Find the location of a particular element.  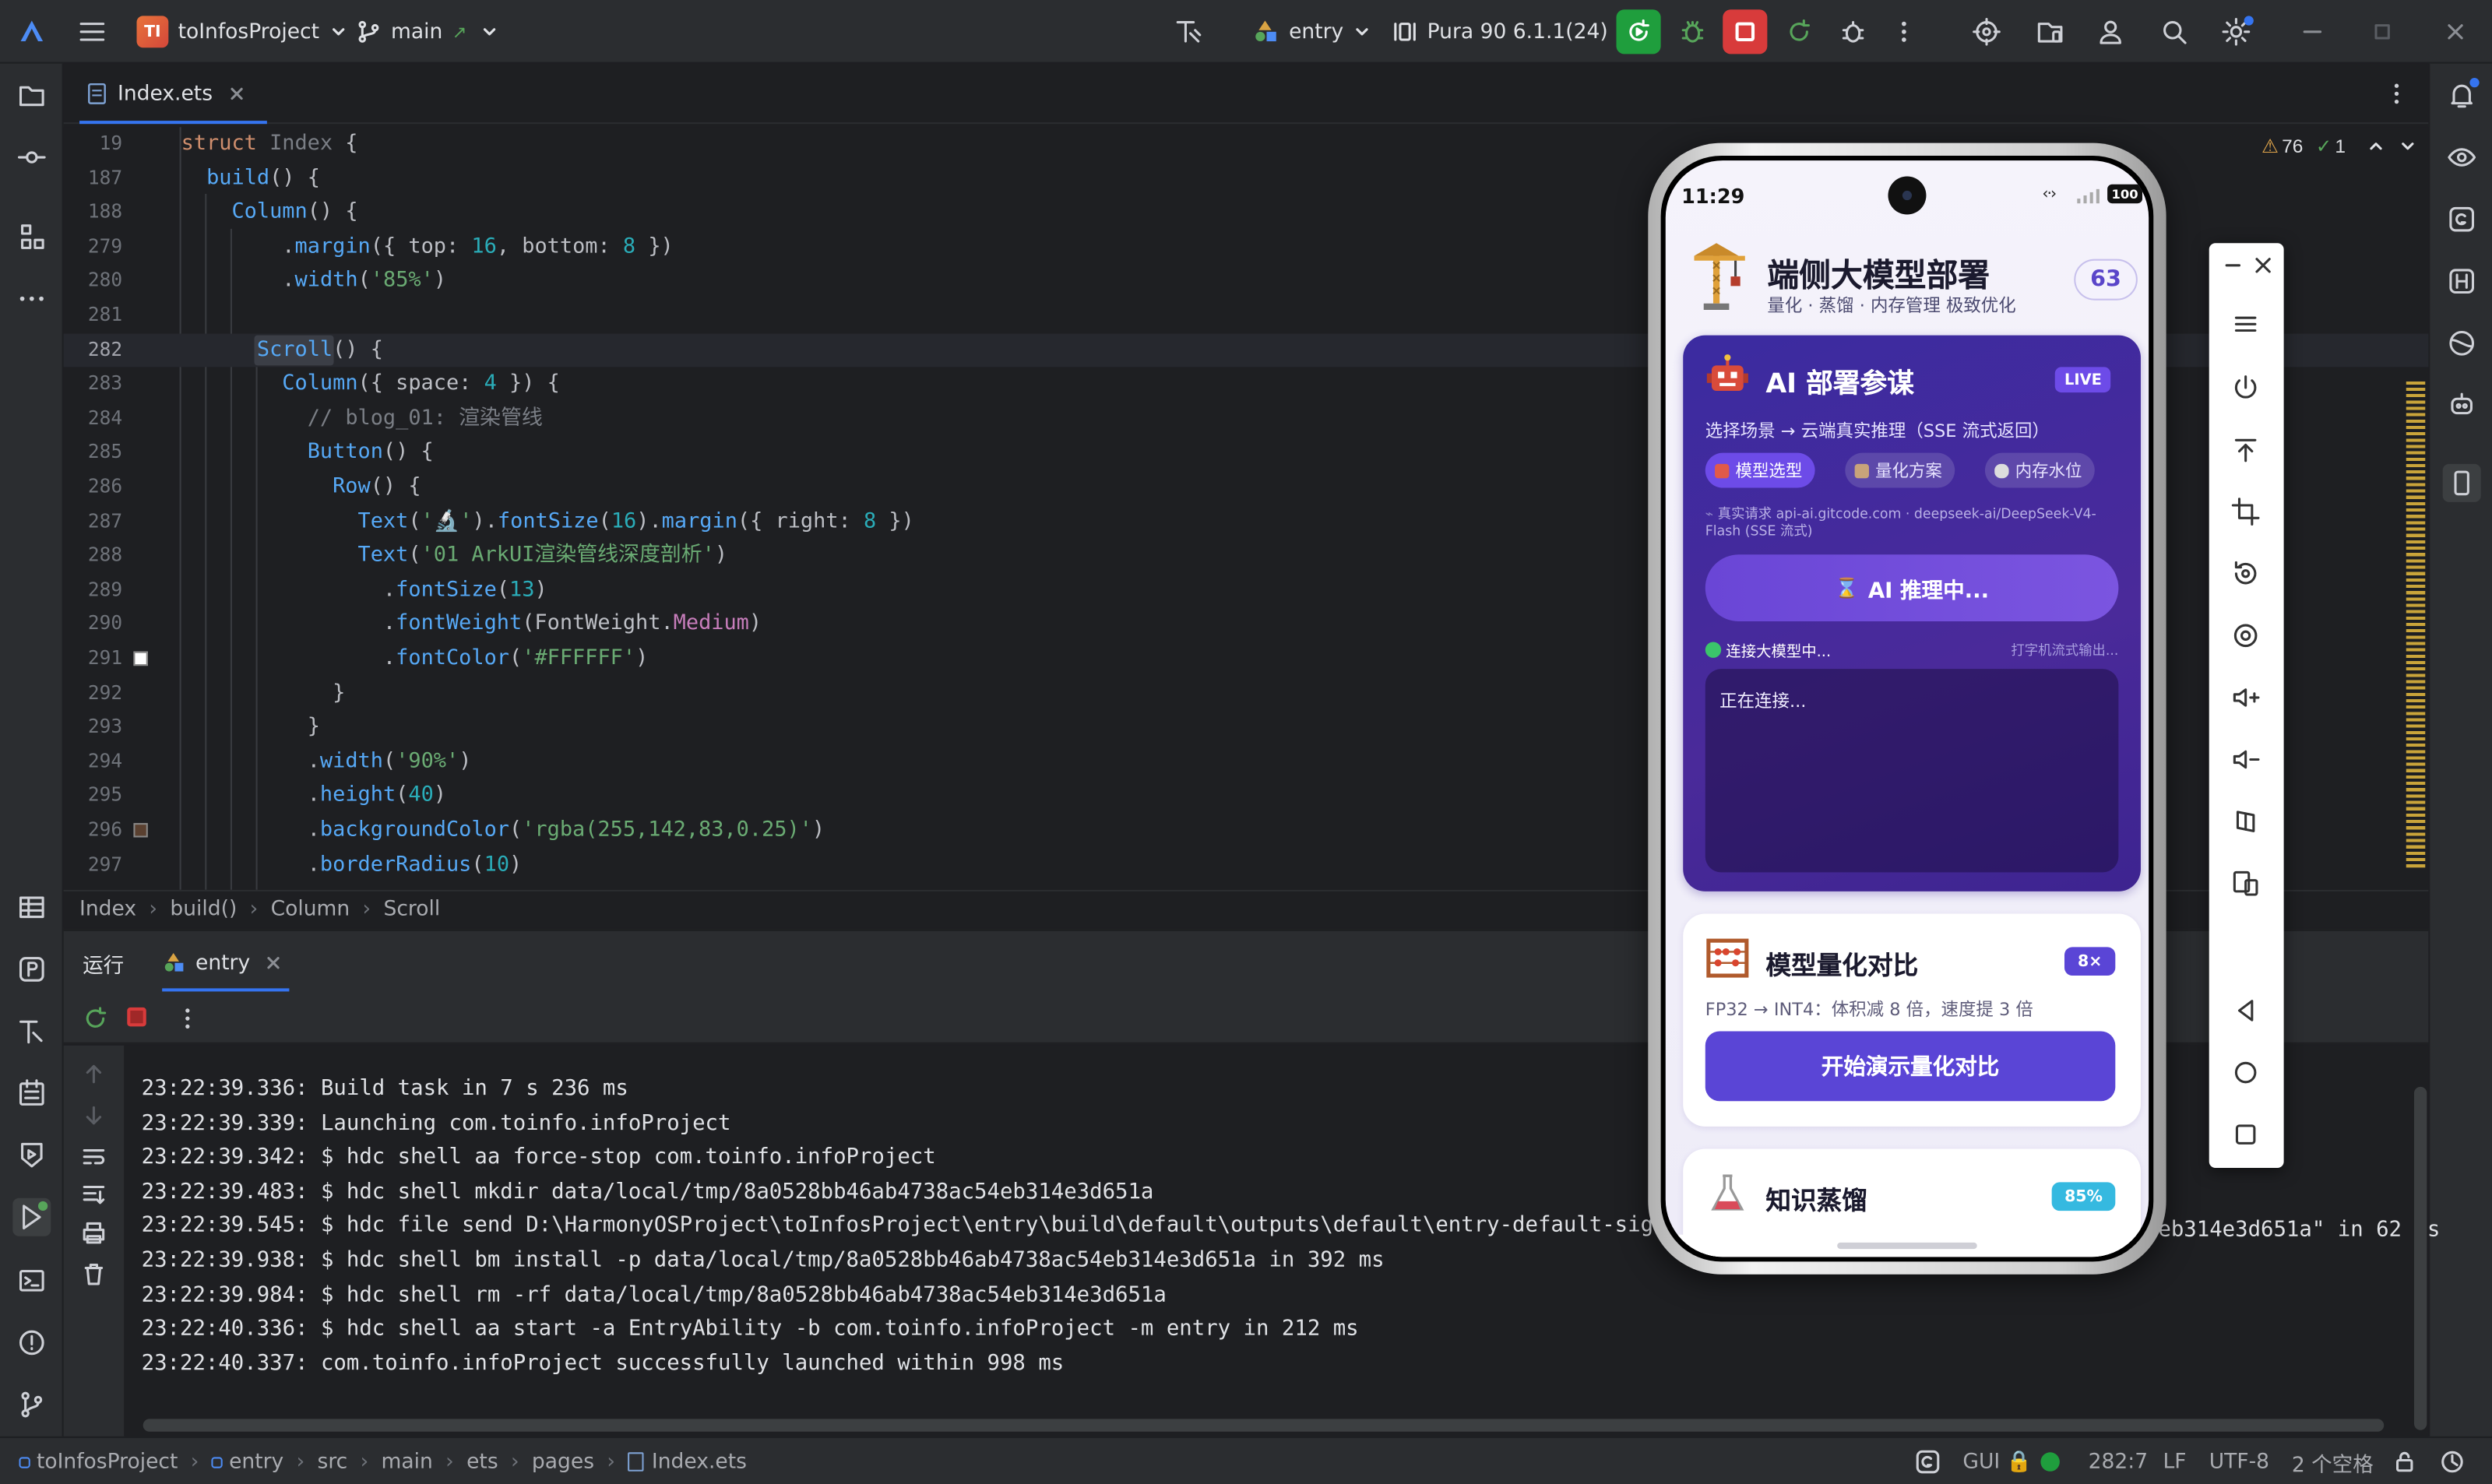

attach-debugger-icon is located at coordinates (1853, 32).